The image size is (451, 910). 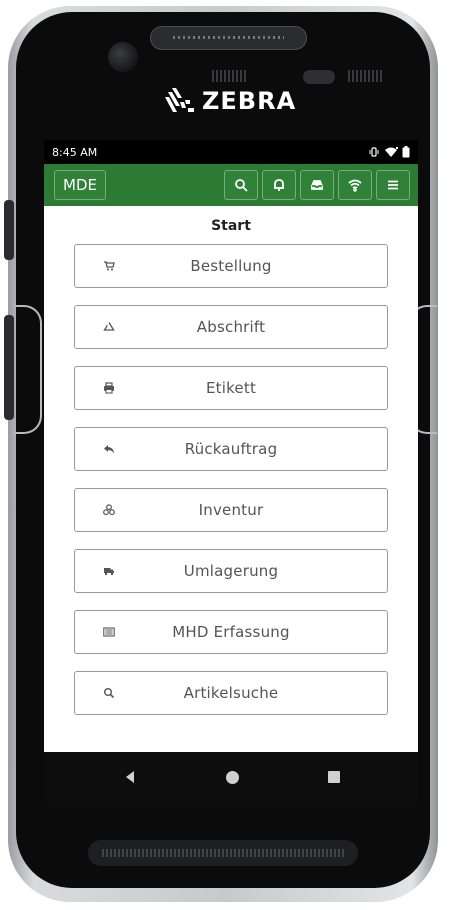 What do you see at coordinates (319, 77) in the screenshot?
I see `proximity-sensor` at bounding box center [319, 77].